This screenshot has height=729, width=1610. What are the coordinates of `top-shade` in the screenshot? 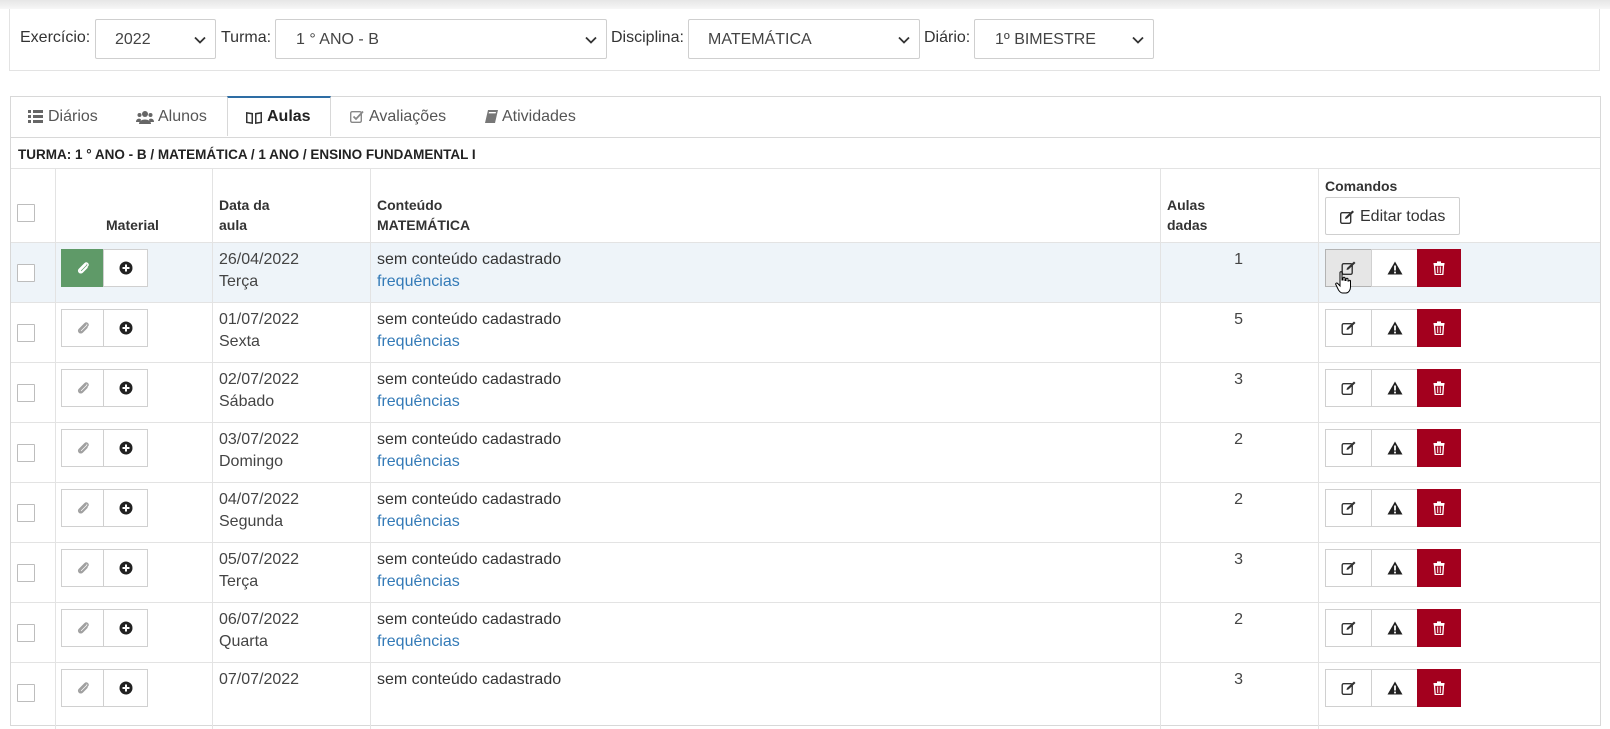 It's located at (805, 4).